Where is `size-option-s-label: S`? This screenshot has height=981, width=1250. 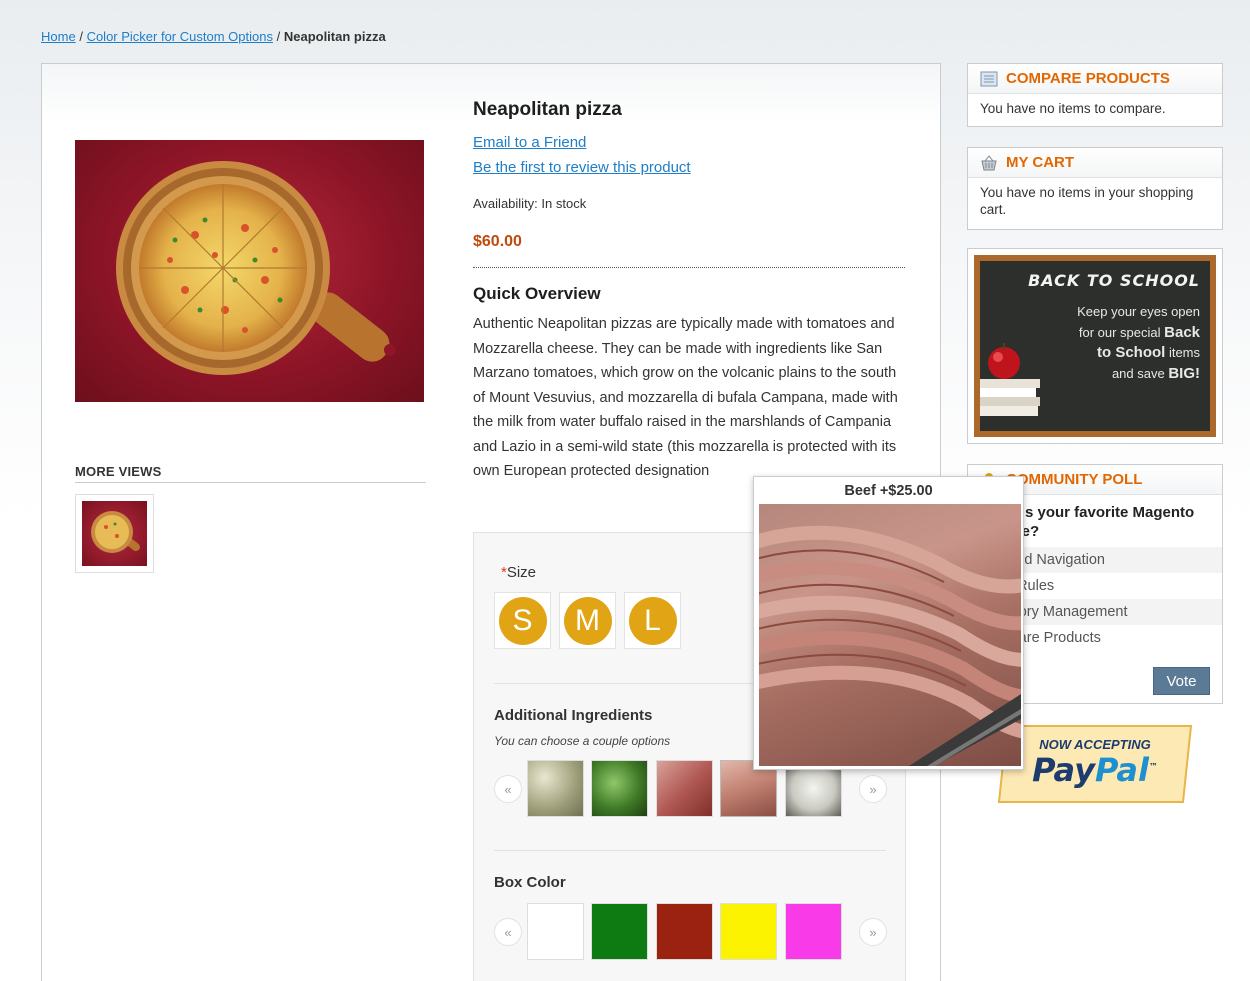 size-option-s-label: S is located at coordinates (522, 620).